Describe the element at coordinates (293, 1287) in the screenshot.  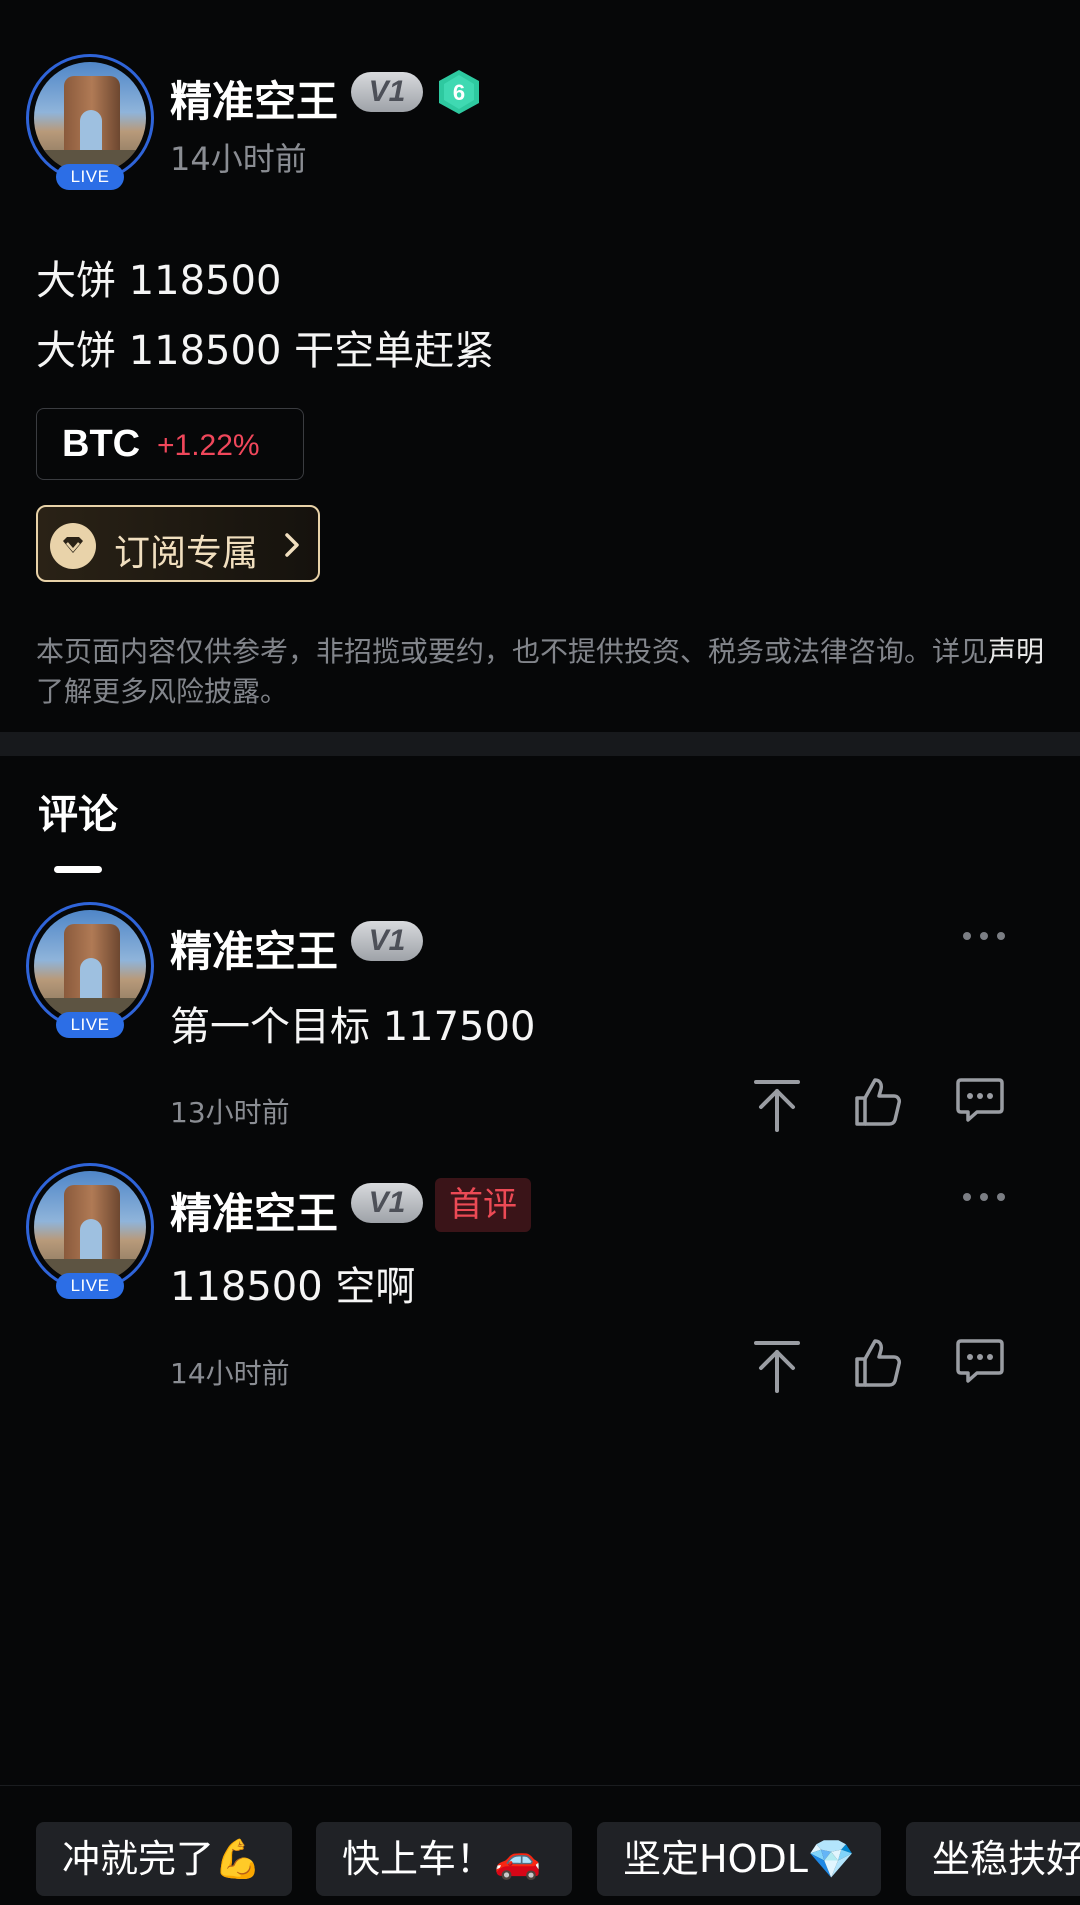
I see `comment-text: 118500 空啊` at that location.